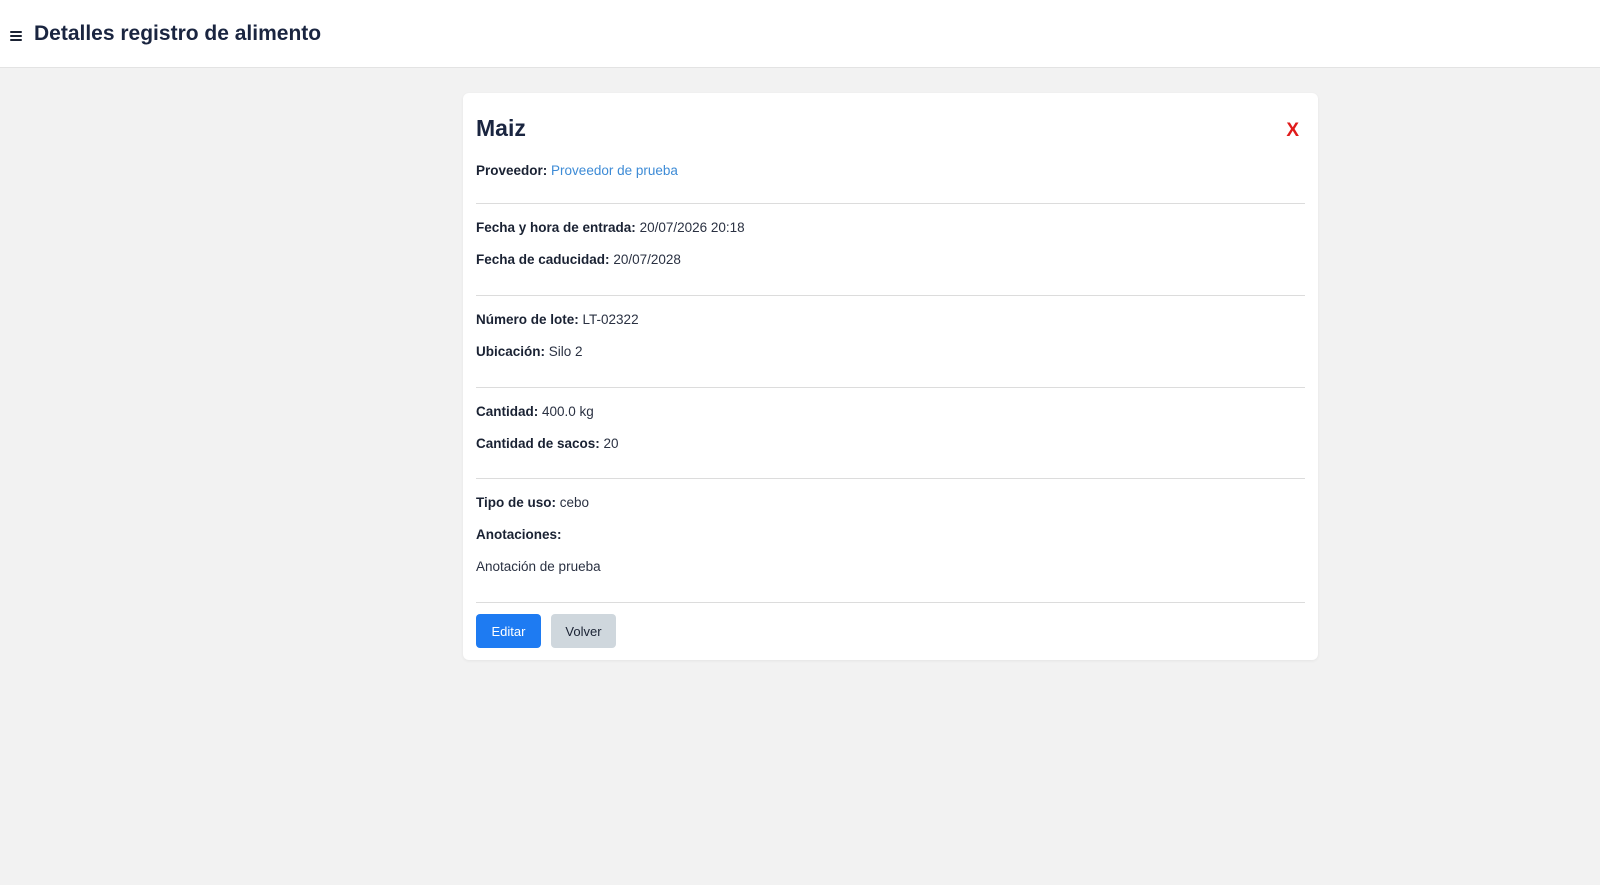 This screenshot has width=1600, height=885. Describe the element at coordinates (178, 33) in the screenshot. I see `page-title: Detalles registro de alimento` at that location.